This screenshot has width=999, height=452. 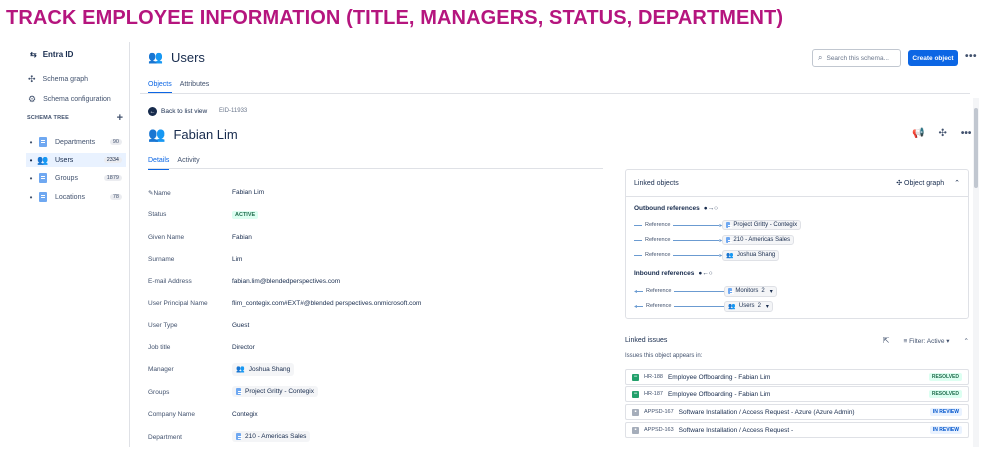 What do you see at coordinates (58, 79) in the screenshot?
I see `sidebar-link-schema-graph: ✣ Schema graph` at bounding box center [58, 79].